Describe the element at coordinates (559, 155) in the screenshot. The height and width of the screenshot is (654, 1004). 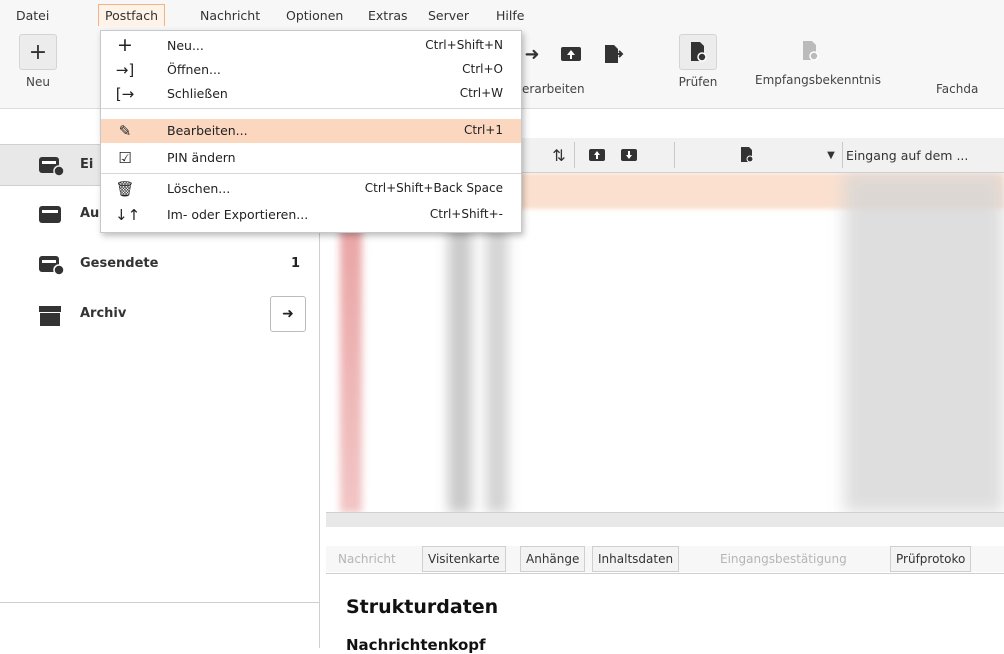
I see `sync-icon: ⇅` at that location.